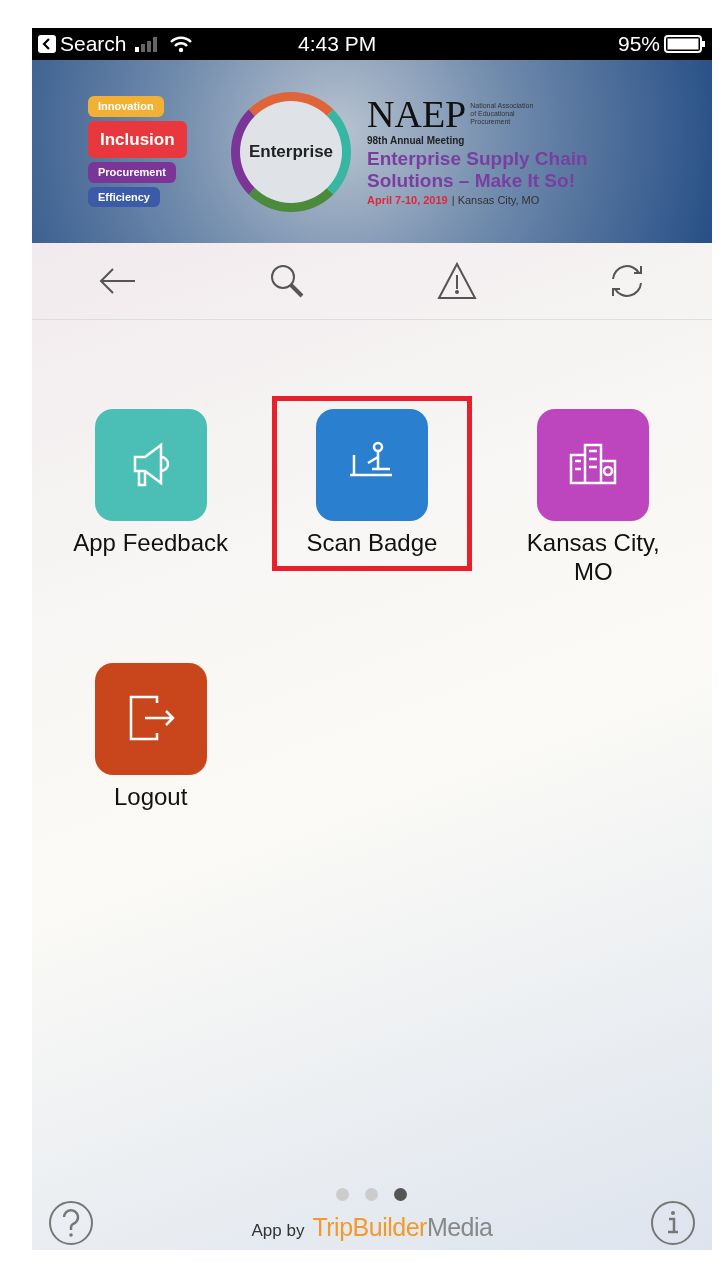  What do you see at coordinates (593, 498) in the screenshot?
I see `app-tile: Kansas City, MO` at bounding box center [593, 498].